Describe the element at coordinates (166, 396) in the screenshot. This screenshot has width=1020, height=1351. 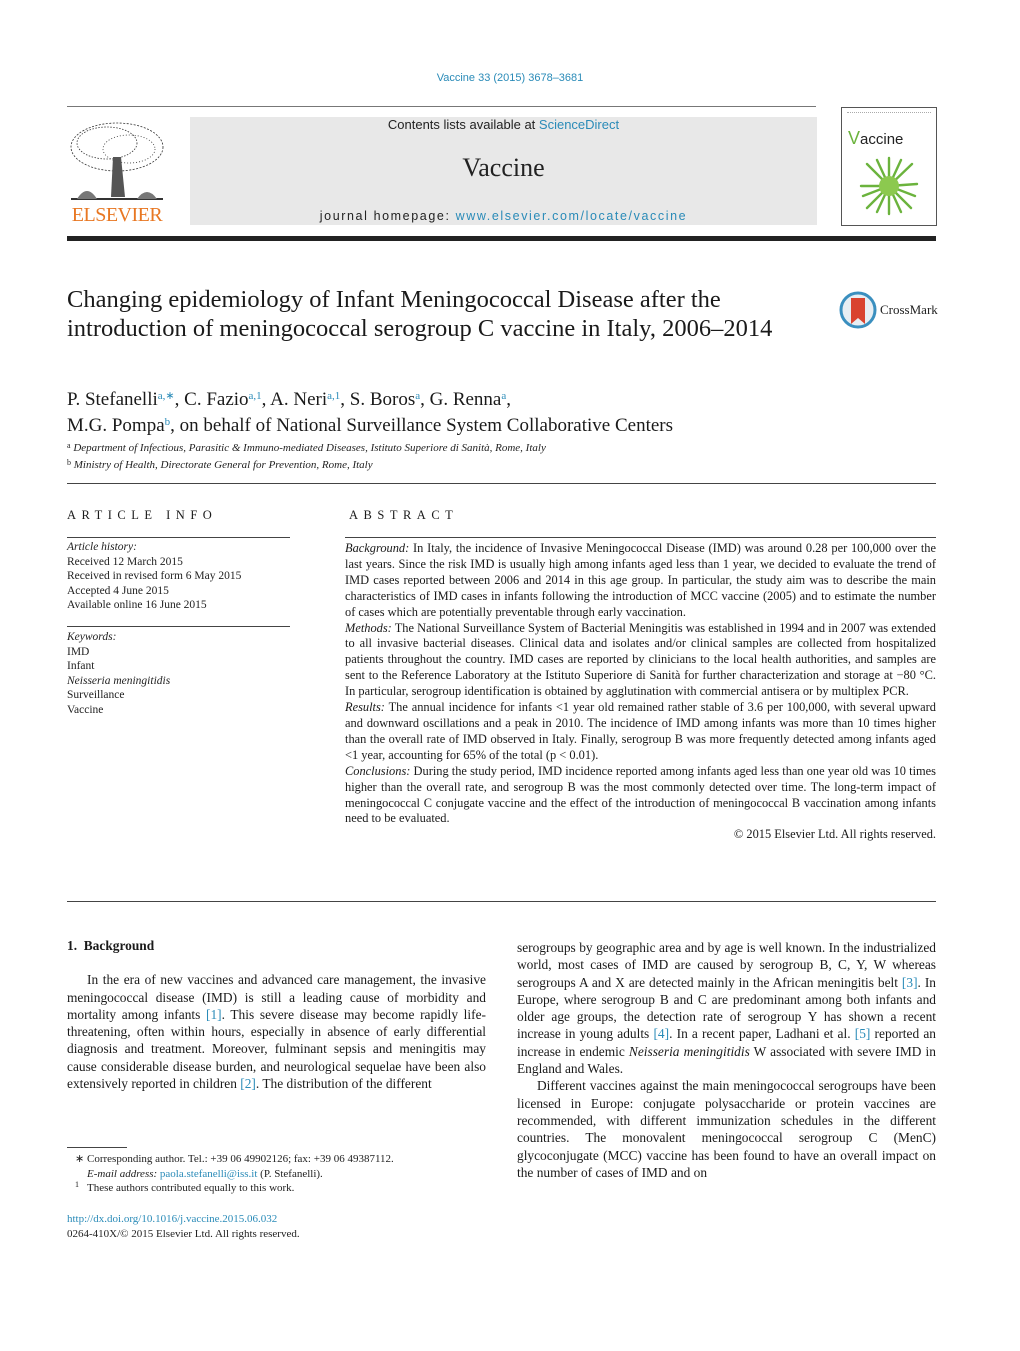
I see `author-affiliation-mark: a,∗` at that location.